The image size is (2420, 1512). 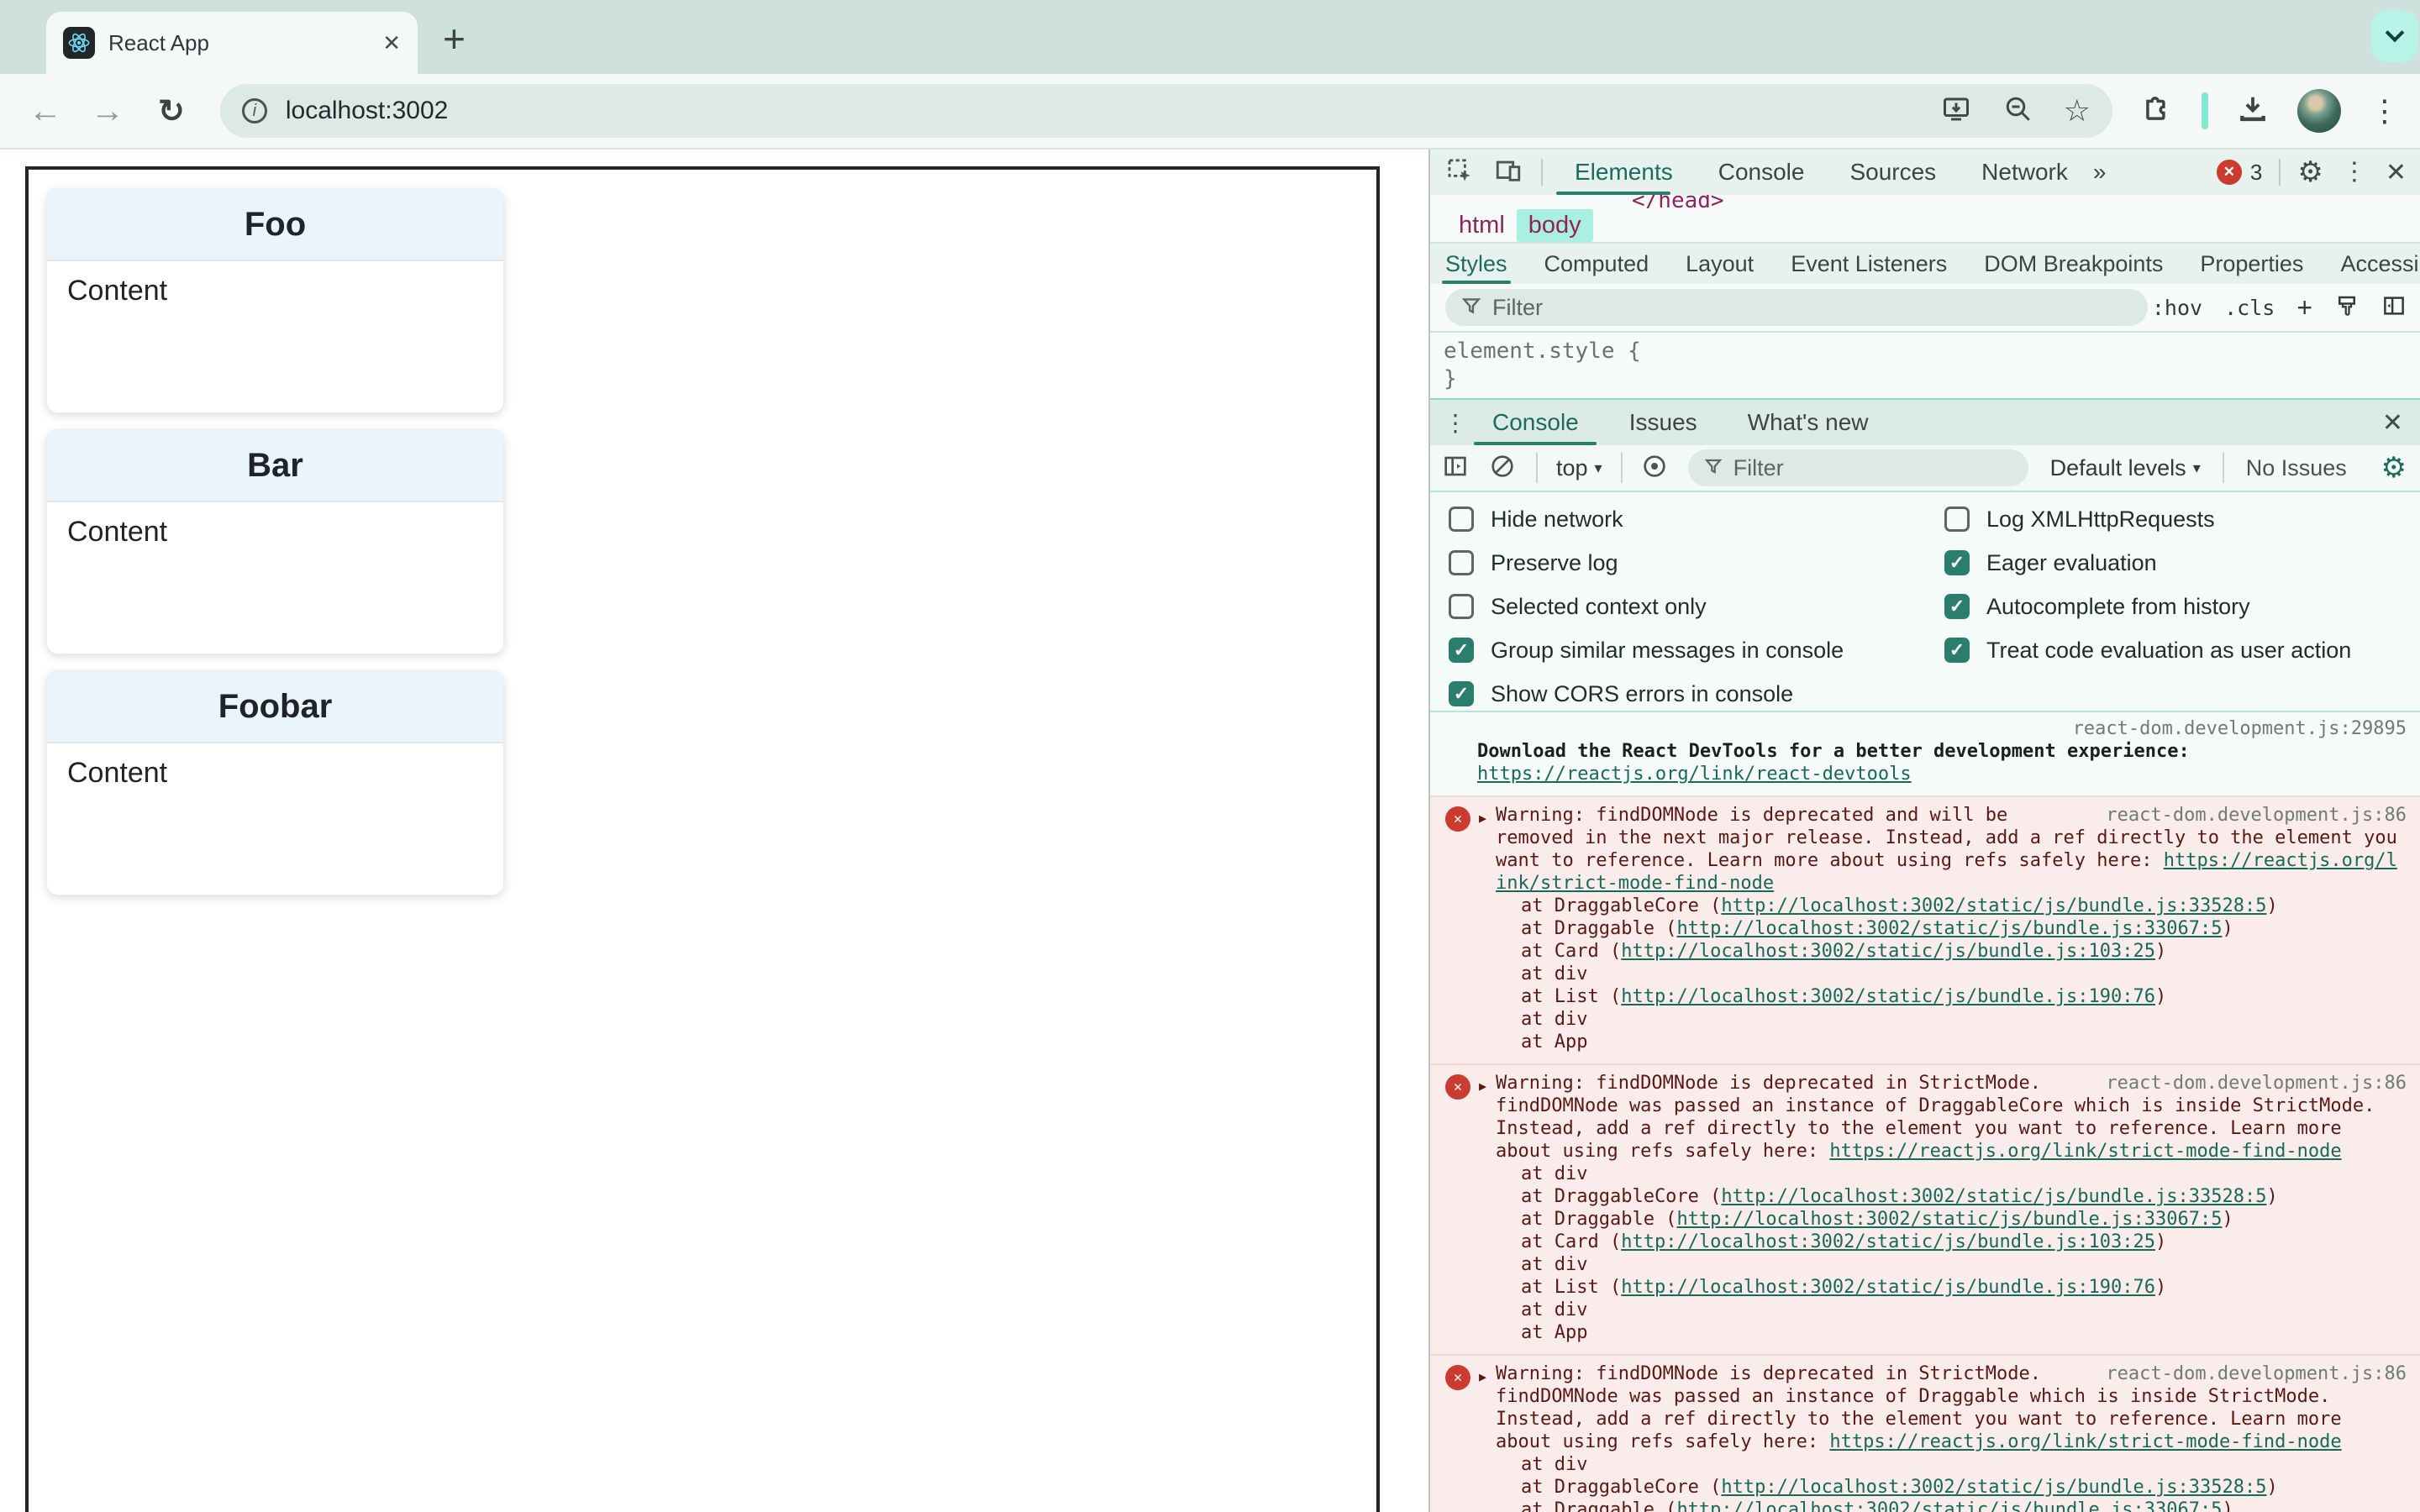 I want to click on message-source-link: react-dom.development.js:29895, so click(x=1942, y=728).